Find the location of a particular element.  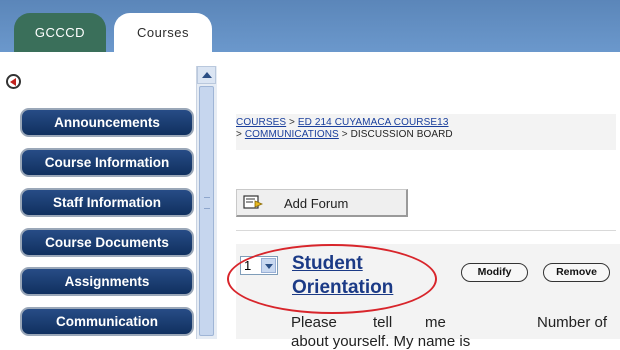

menu-item-announcements: Announcements is located at coordinates (107, 122).